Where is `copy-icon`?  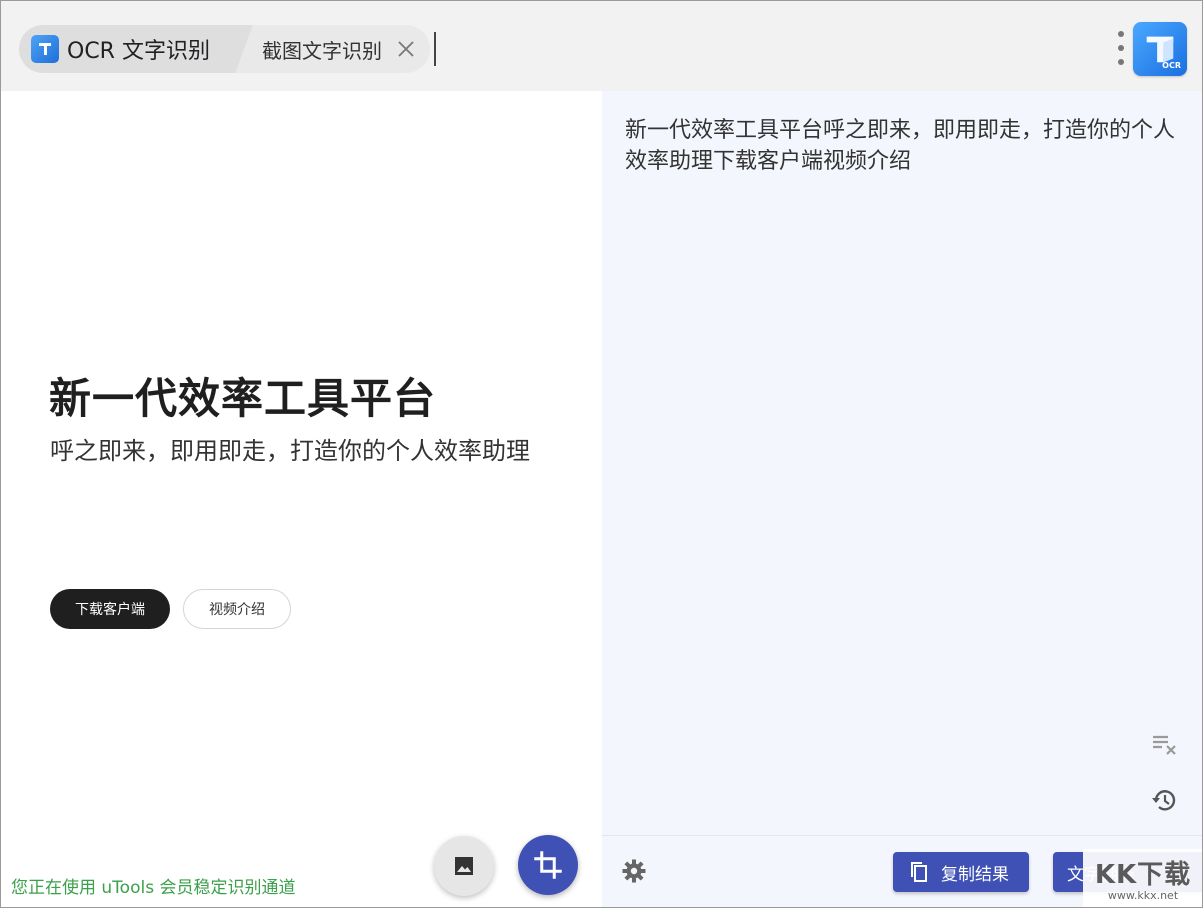 copy-icon is located at coordinates (919, 872).